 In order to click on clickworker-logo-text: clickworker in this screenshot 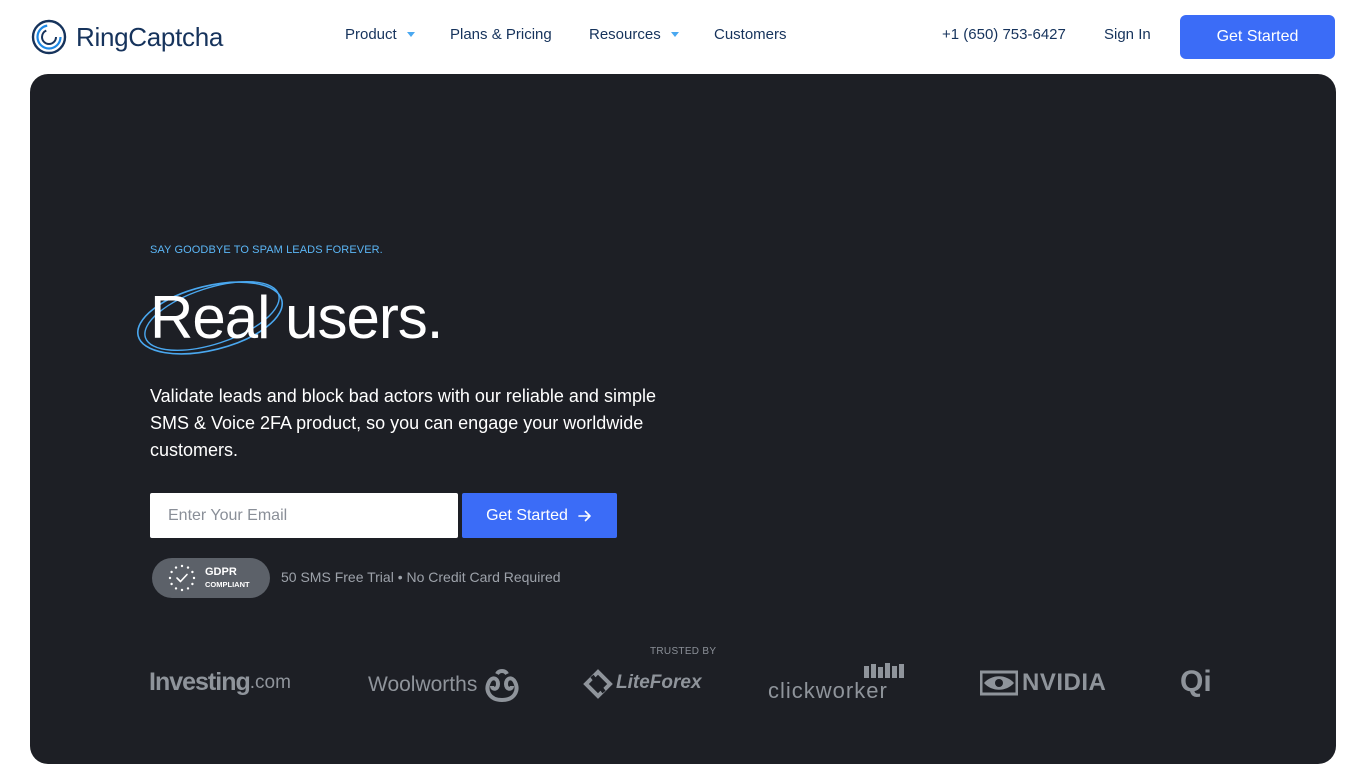, I will do `click(828, 690)`.